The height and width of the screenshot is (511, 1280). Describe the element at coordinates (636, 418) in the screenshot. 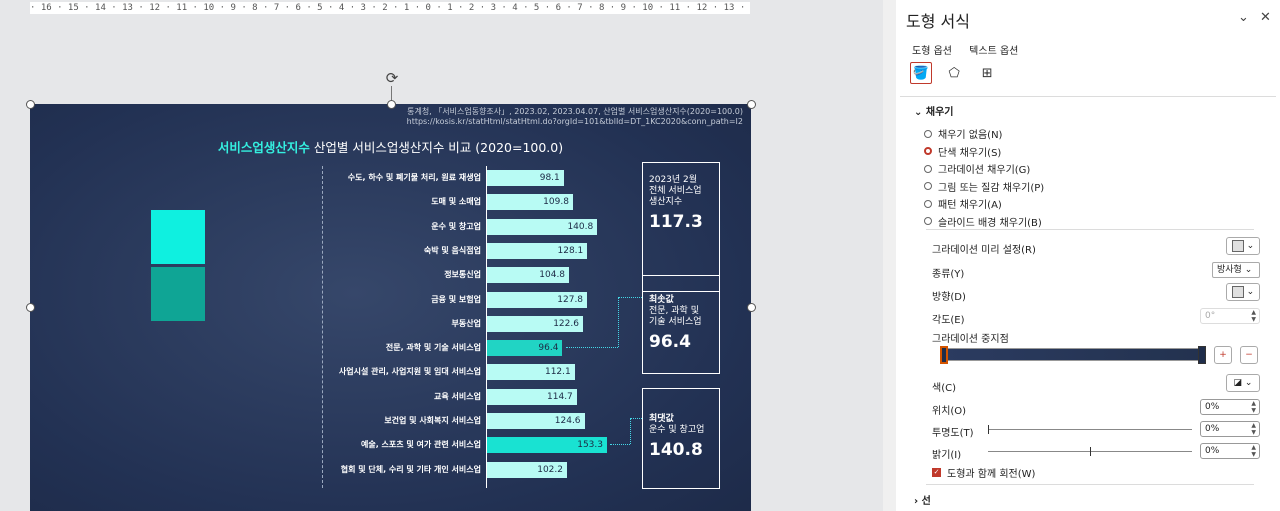

I see `max-connector-h2` at that location.